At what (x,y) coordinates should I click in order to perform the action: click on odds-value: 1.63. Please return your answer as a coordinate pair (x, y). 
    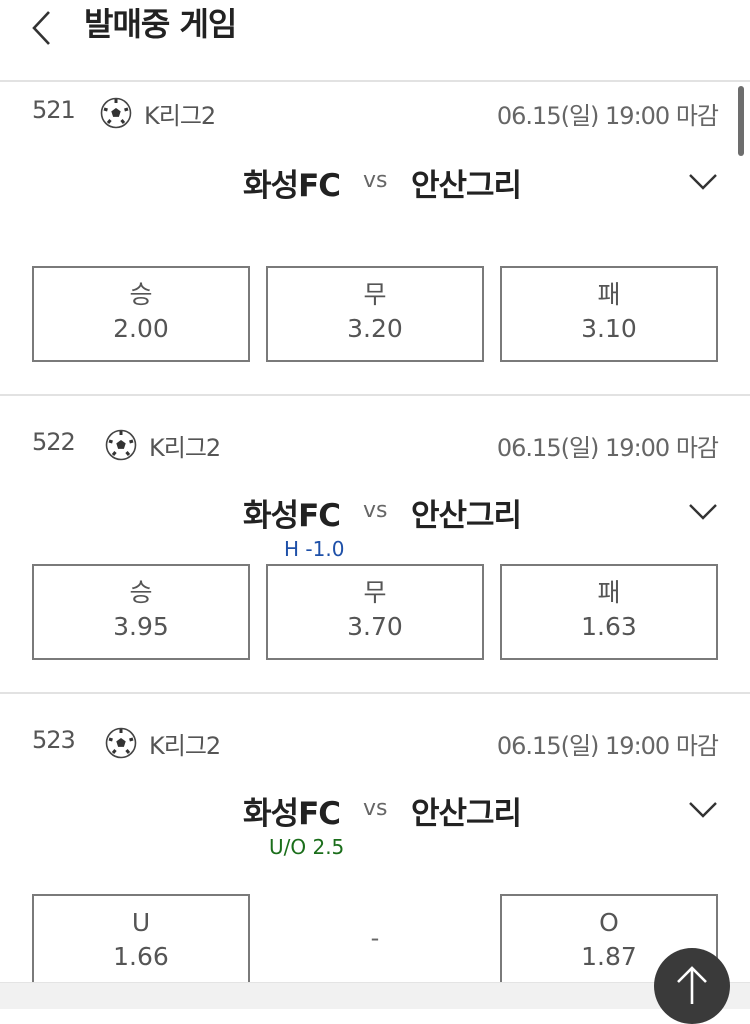
    Looking at the image, I should click on (609, 626).